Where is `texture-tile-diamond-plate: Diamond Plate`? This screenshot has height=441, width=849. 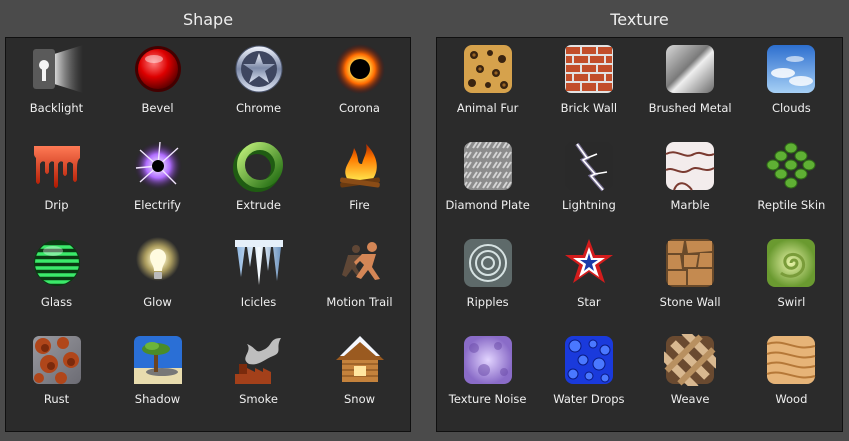
texture-tile-diamond-plate: Diamond Plate is located at coordinates (487, 186).